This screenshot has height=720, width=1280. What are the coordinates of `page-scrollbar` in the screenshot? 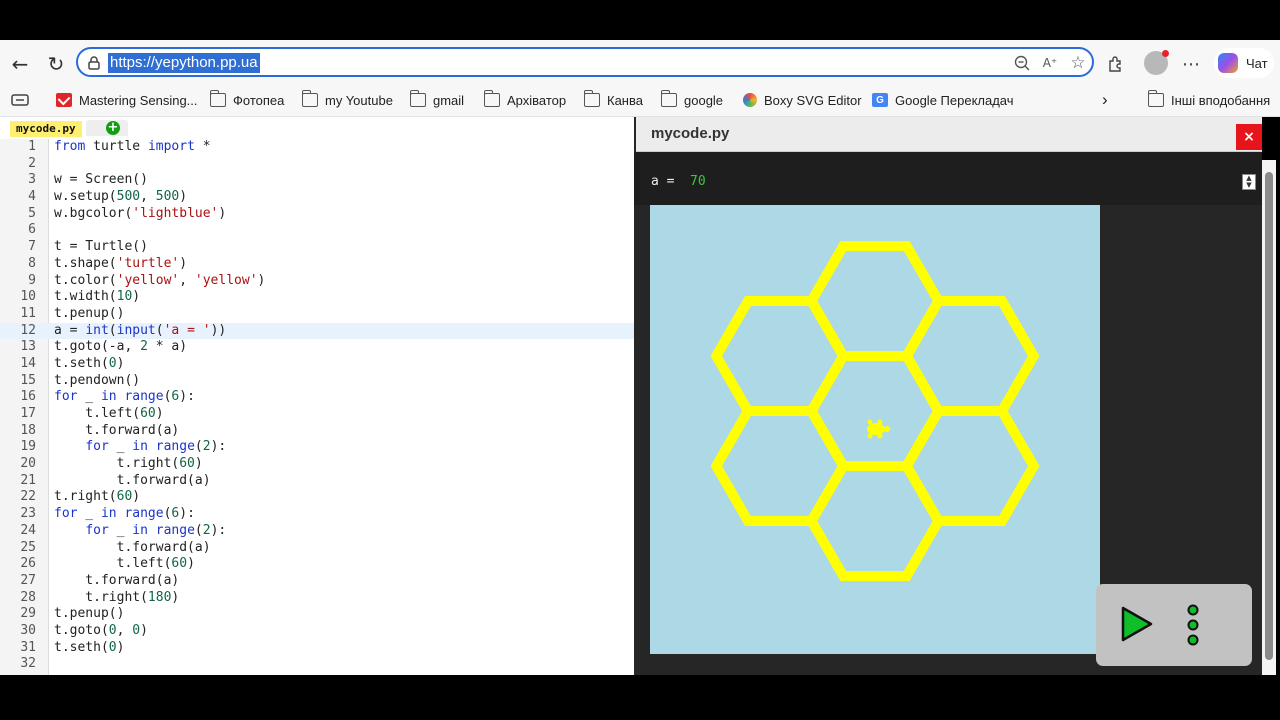 It's located at (1269, 417).